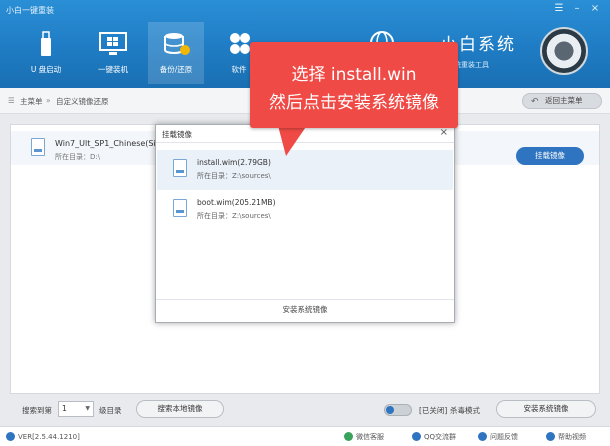  I want to click on feedback-label: 问题反馈, so click(504, 437).